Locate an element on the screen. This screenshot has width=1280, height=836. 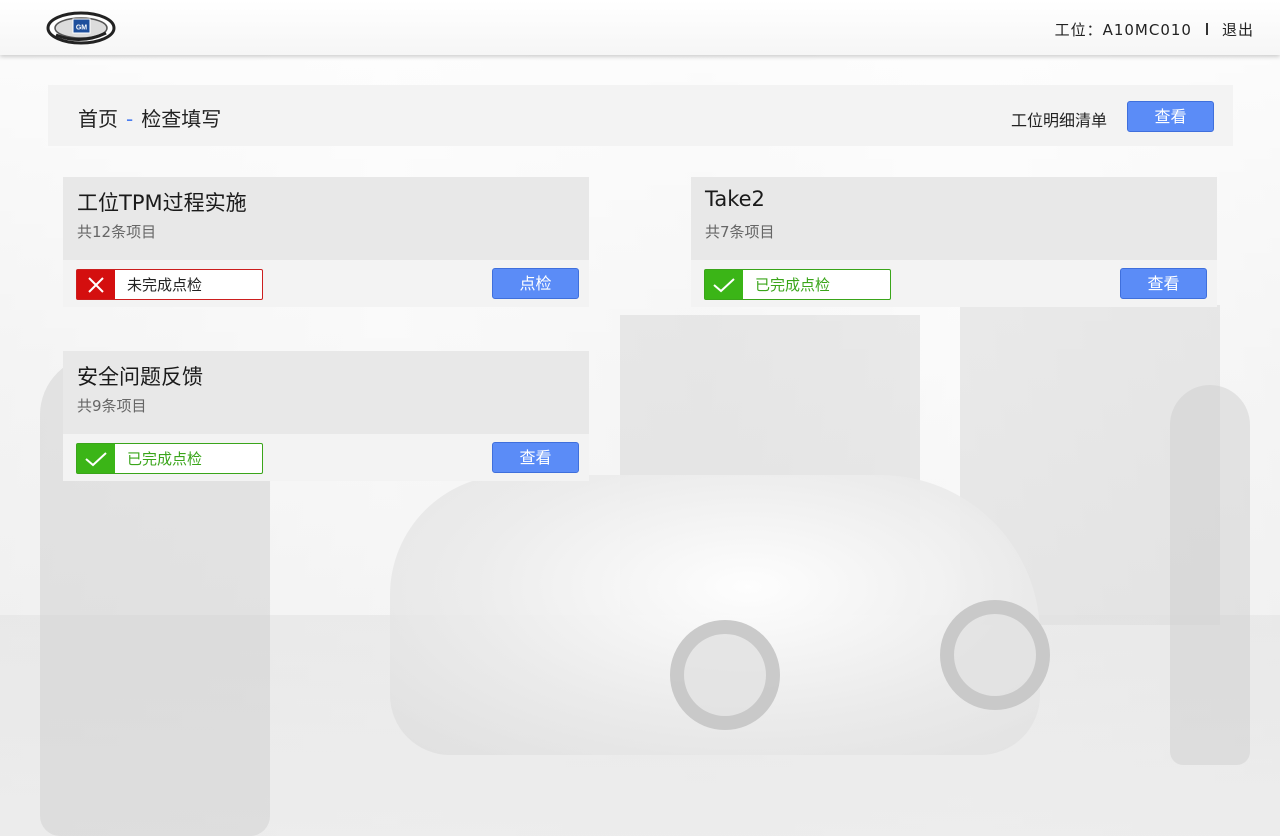
inspection-card-safety: 安全问题反馈 共9条项目 已完成点检 查看 is located at coordinates (326, 416).